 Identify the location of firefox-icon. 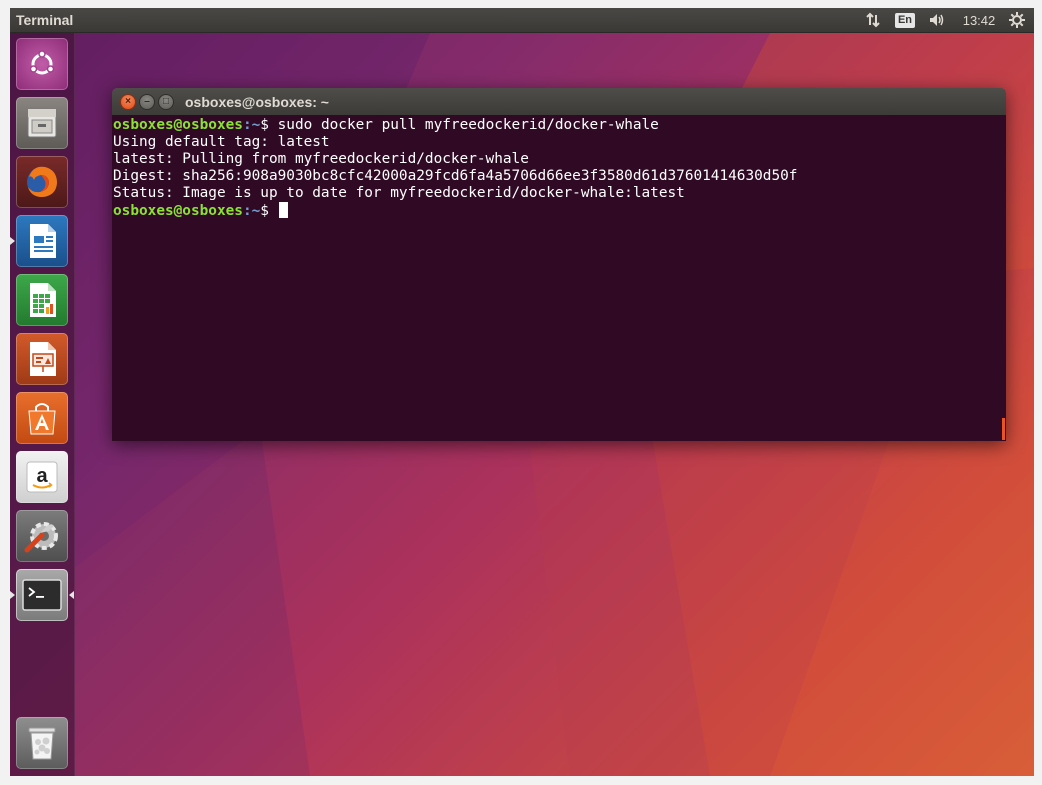
(42, 182).